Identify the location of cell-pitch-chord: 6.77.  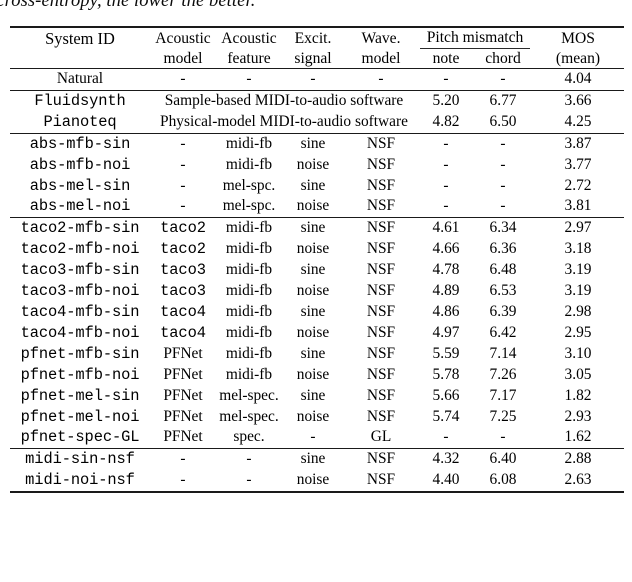
(503, 100).